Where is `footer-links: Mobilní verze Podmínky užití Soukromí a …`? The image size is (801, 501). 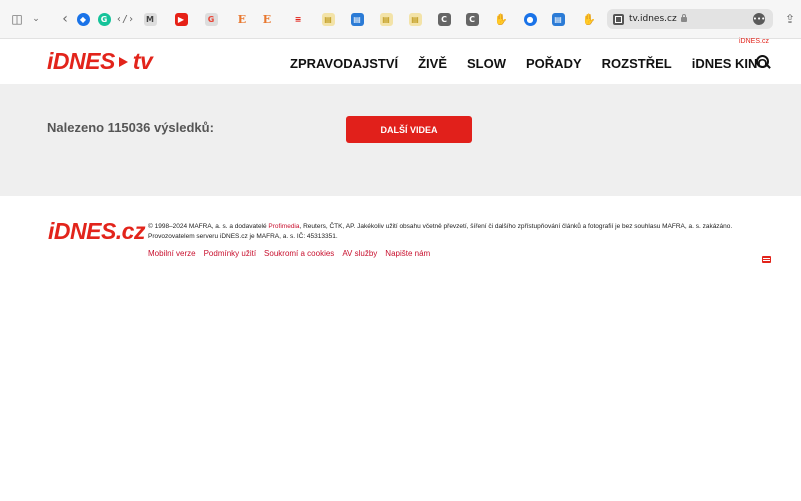 footer-links: Mobilní verze Podmínky užití Soukromí a … is located at coordinates (293, 253).